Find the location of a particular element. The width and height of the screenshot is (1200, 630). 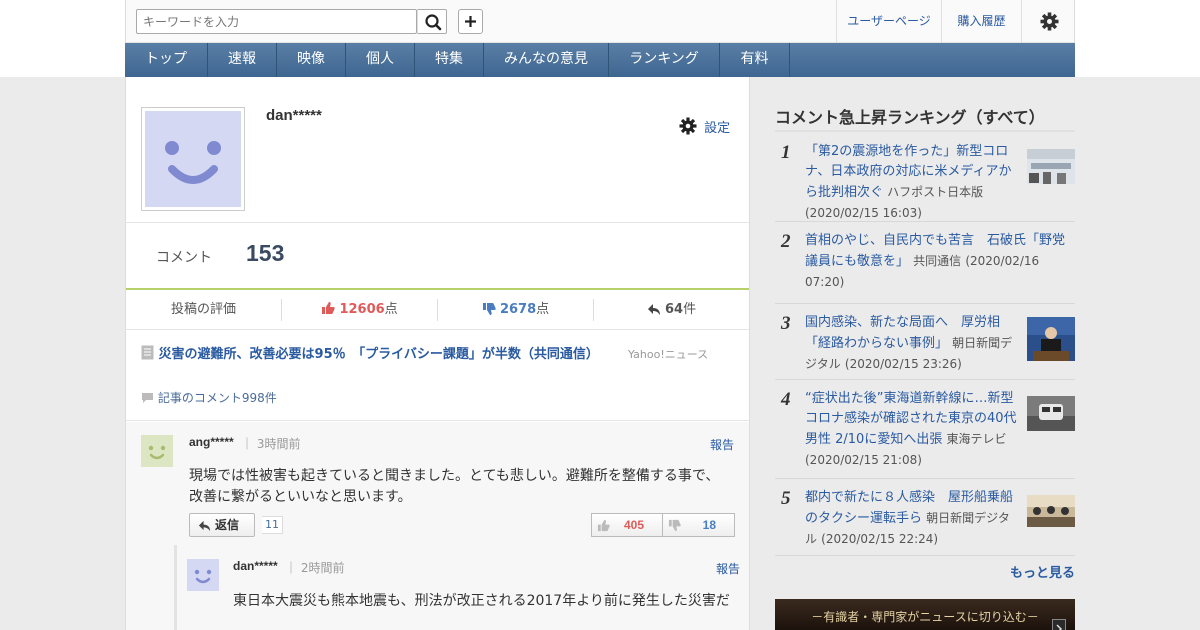

banner-text: －有識者・専門家がニュースに切り込む－ is located at coordinates (925, 617).